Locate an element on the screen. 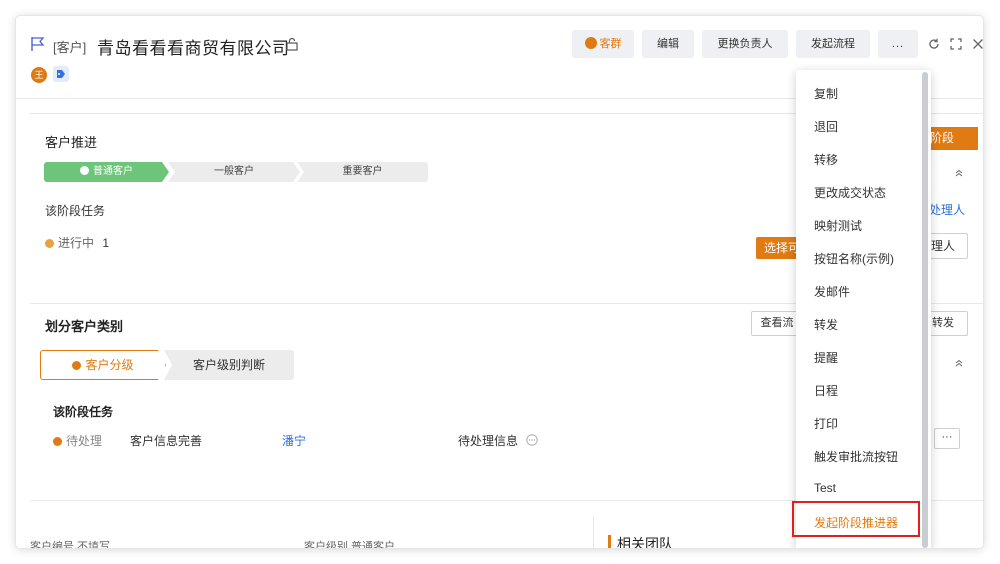 This screenshot has height=564, width=1000. section-marker is located at coordinates (609, 541).